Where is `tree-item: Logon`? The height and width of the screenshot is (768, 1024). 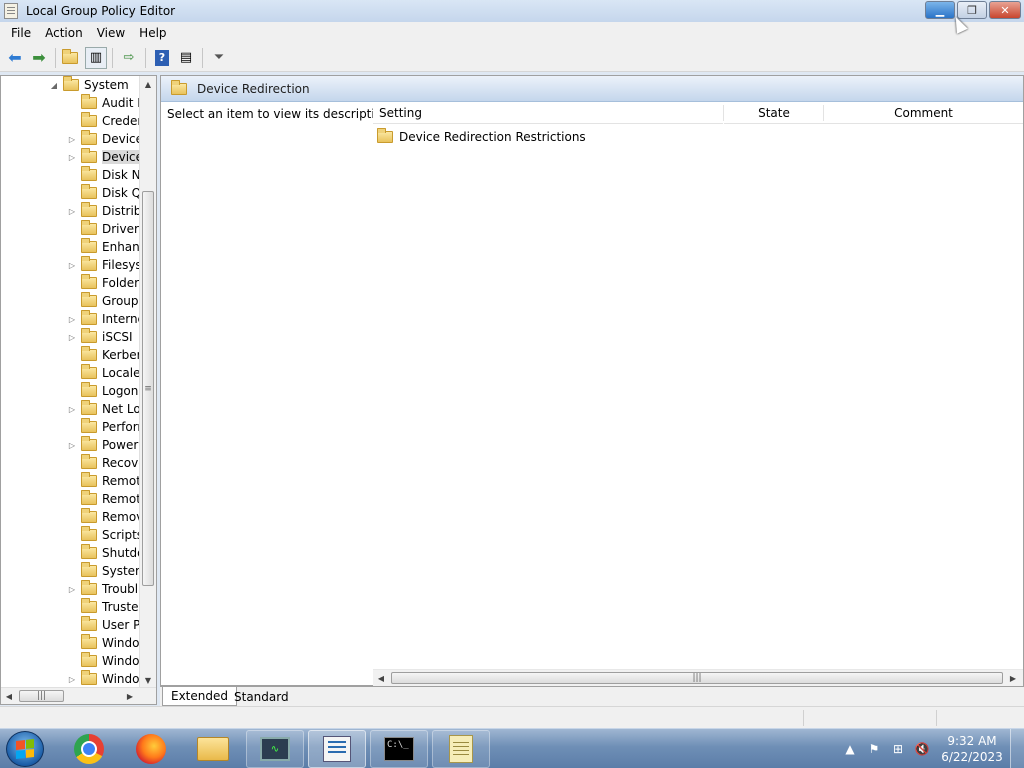
tree-item: Logon is located at coordinates (102, 391).